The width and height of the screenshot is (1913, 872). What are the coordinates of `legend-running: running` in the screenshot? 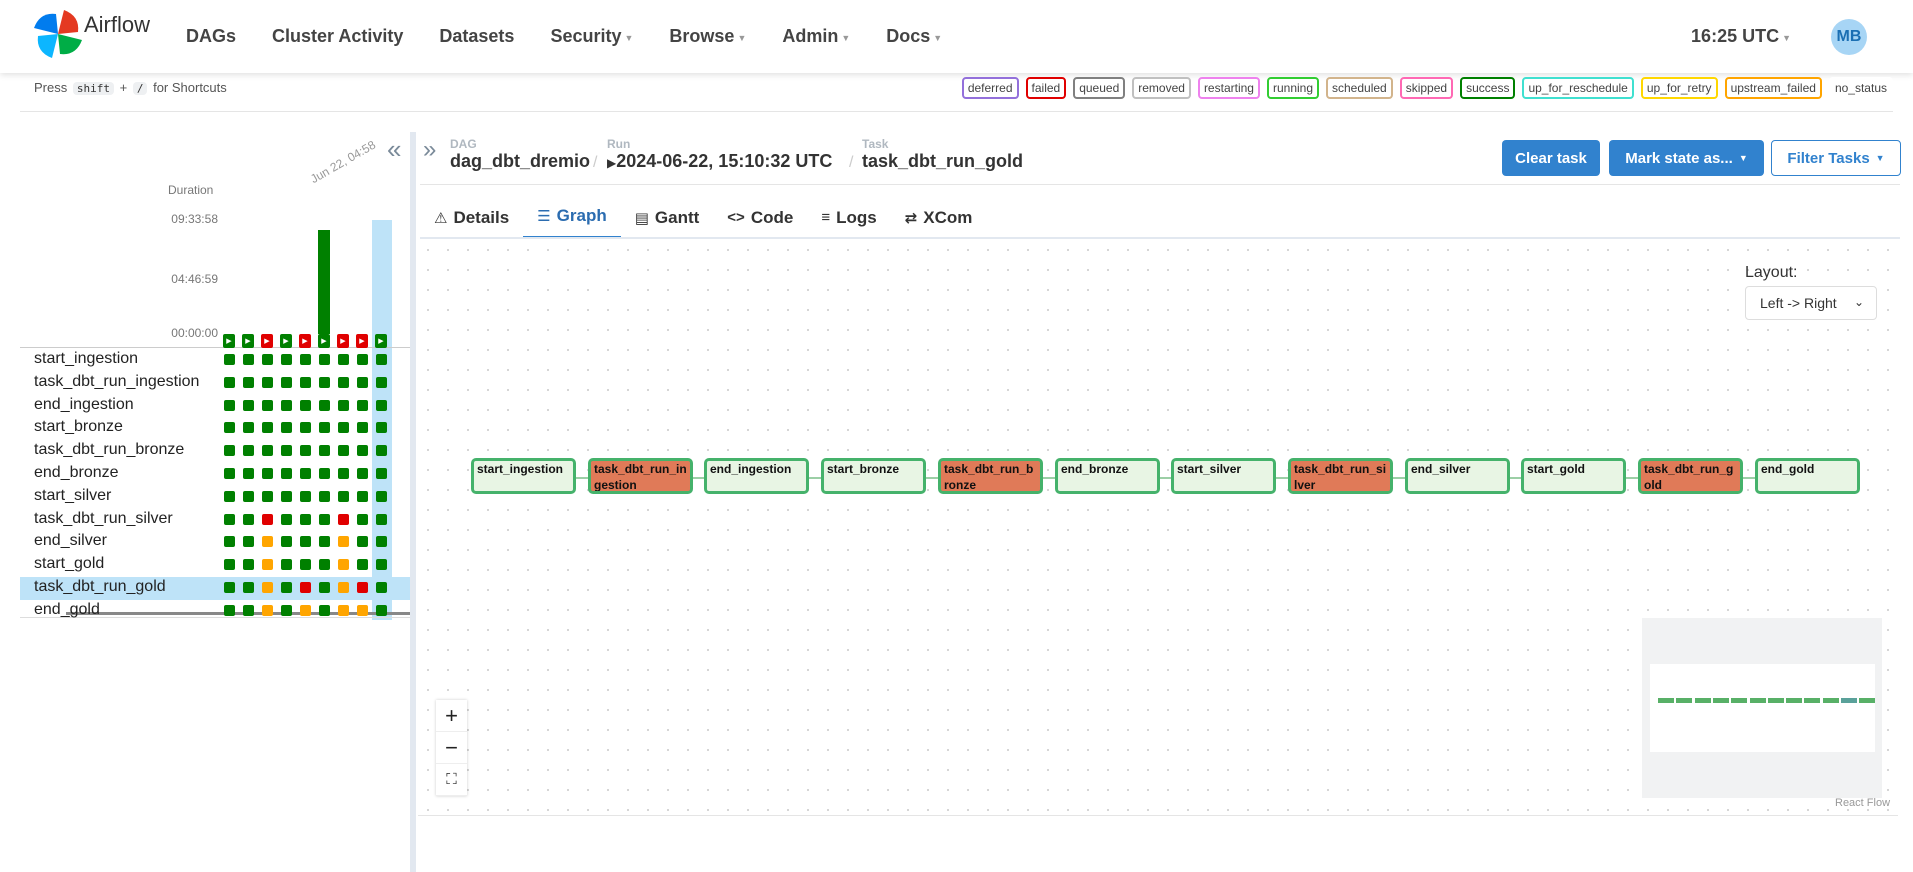 It's located at (1292, 88).